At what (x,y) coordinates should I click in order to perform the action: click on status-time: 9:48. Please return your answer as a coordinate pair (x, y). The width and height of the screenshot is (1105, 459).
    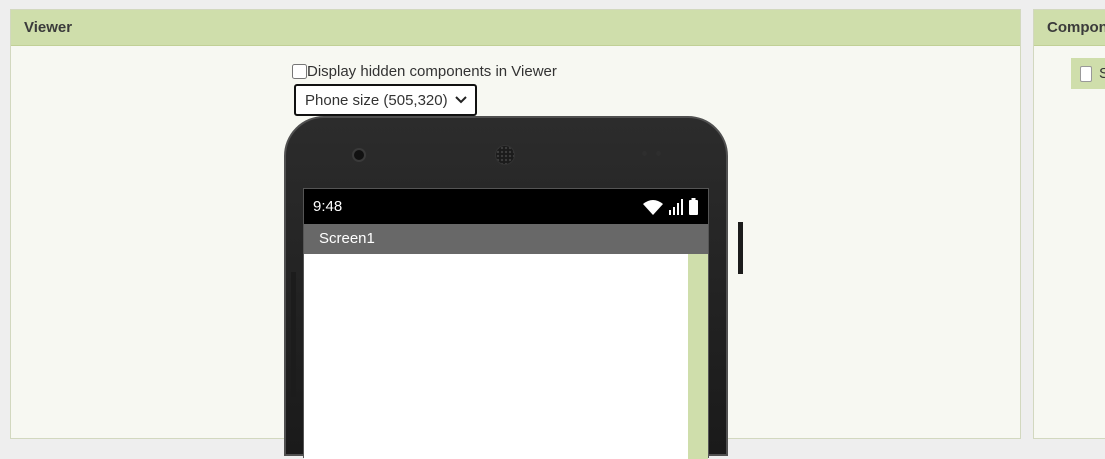
    Looking at the image, I should click on (328, 206).